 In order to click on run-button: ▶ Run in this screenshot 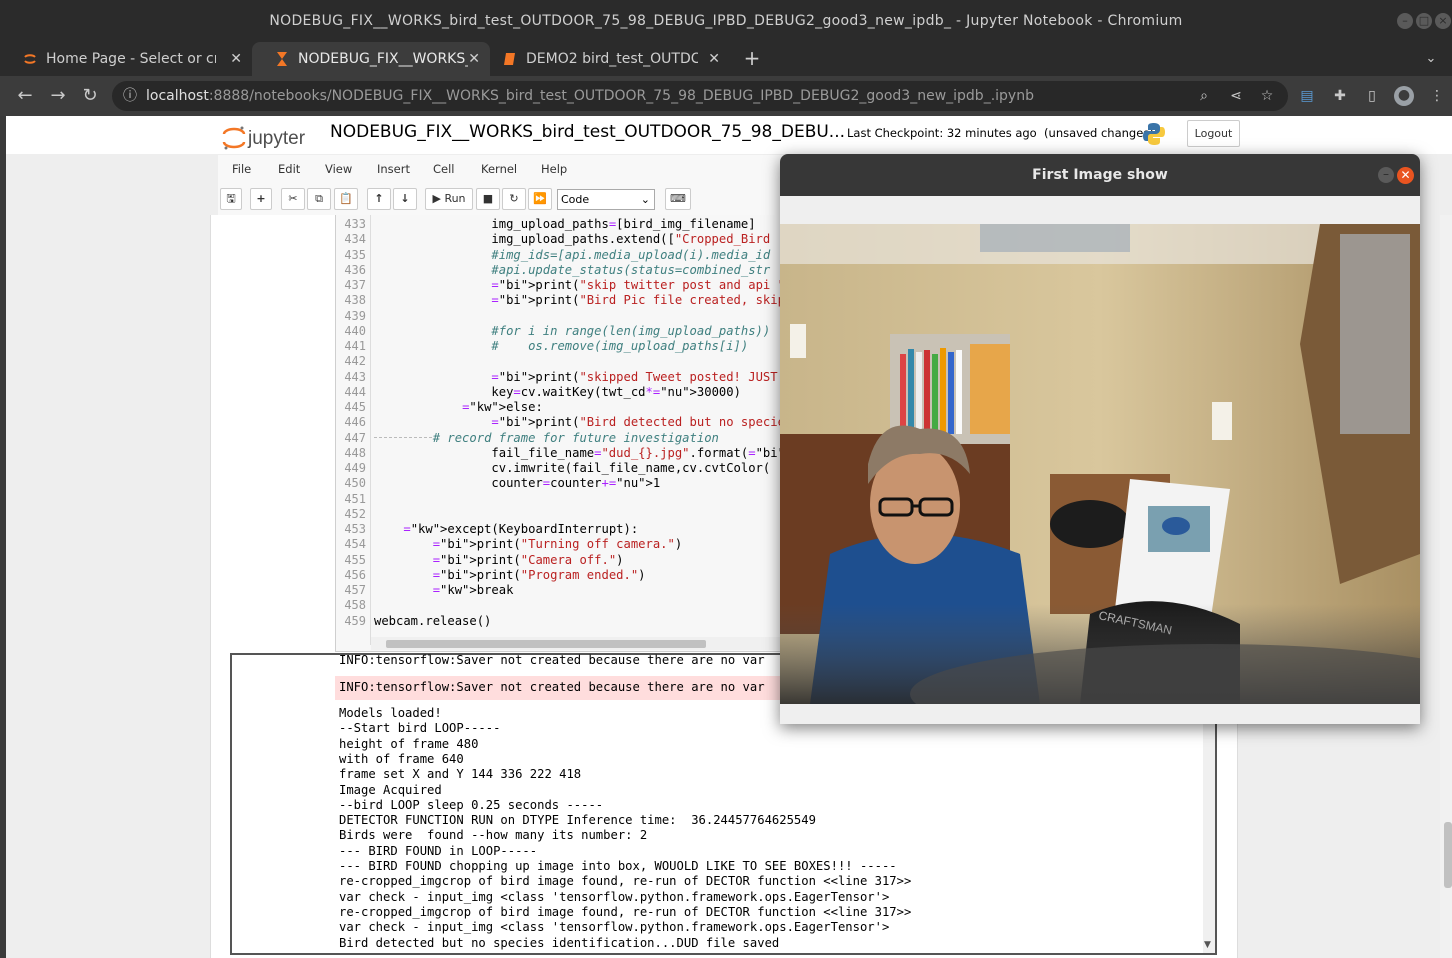, I will do `click(449, 199)`.